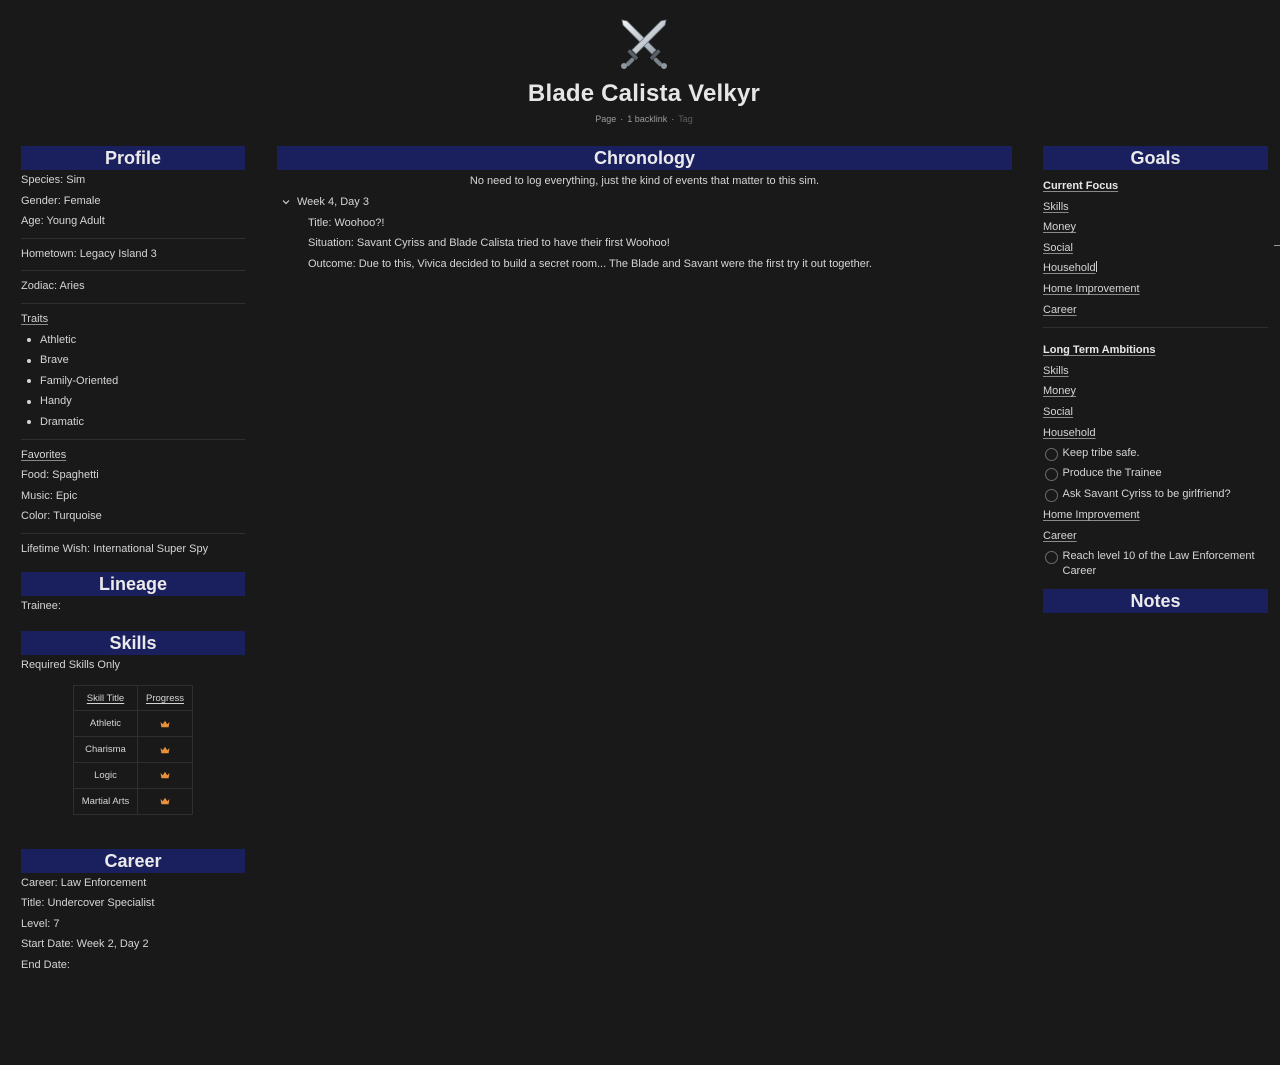  What do you see at coordinates (1155, 158) in the screenshot?
I see `goals-header: Goals` at bounding box center [1155, 158].